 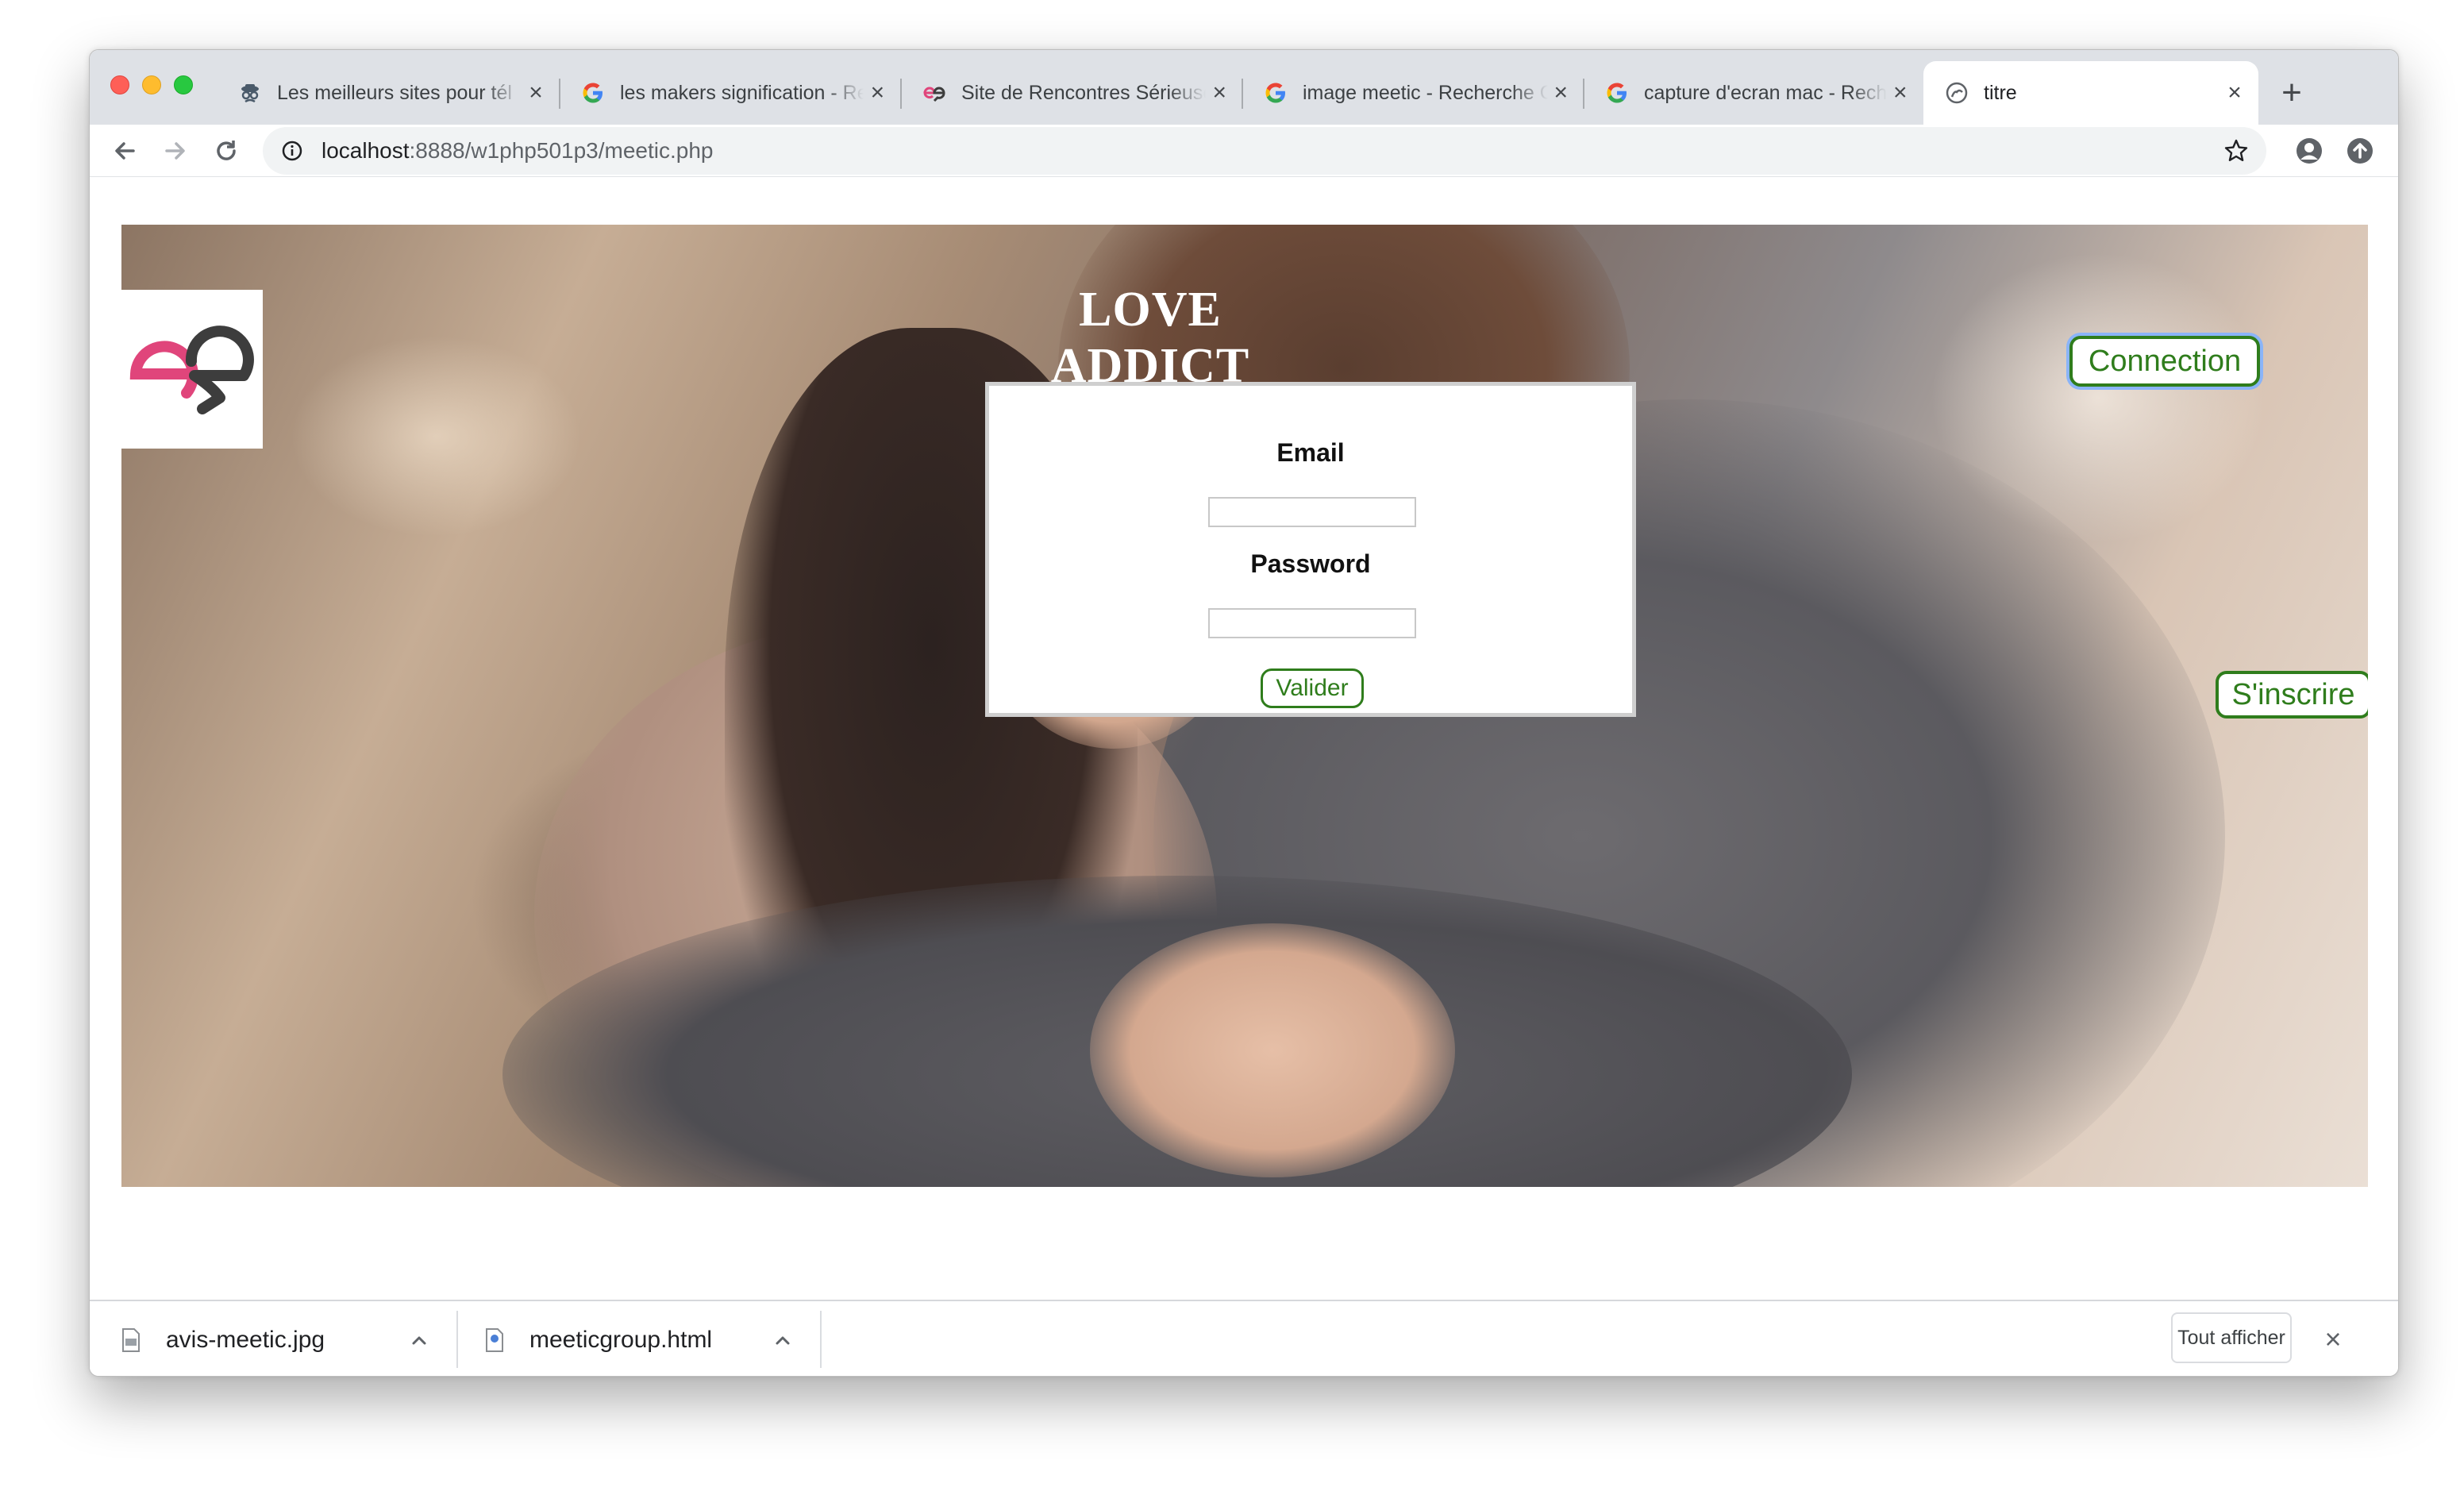 I want to click on password-label: Password, so click(x=1310, y=564).